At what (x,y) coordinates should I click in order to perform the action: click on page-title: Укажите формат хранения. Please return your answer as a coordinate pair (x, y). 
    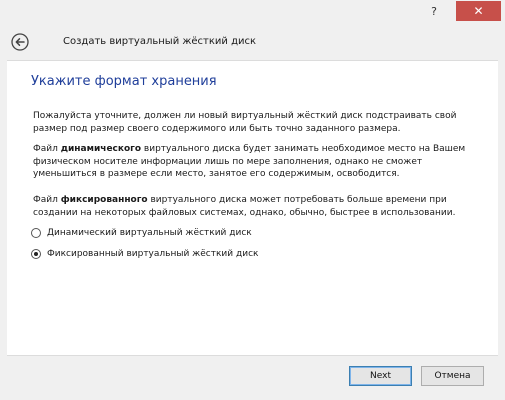
    Looking at the image, I should click on (124, 81).